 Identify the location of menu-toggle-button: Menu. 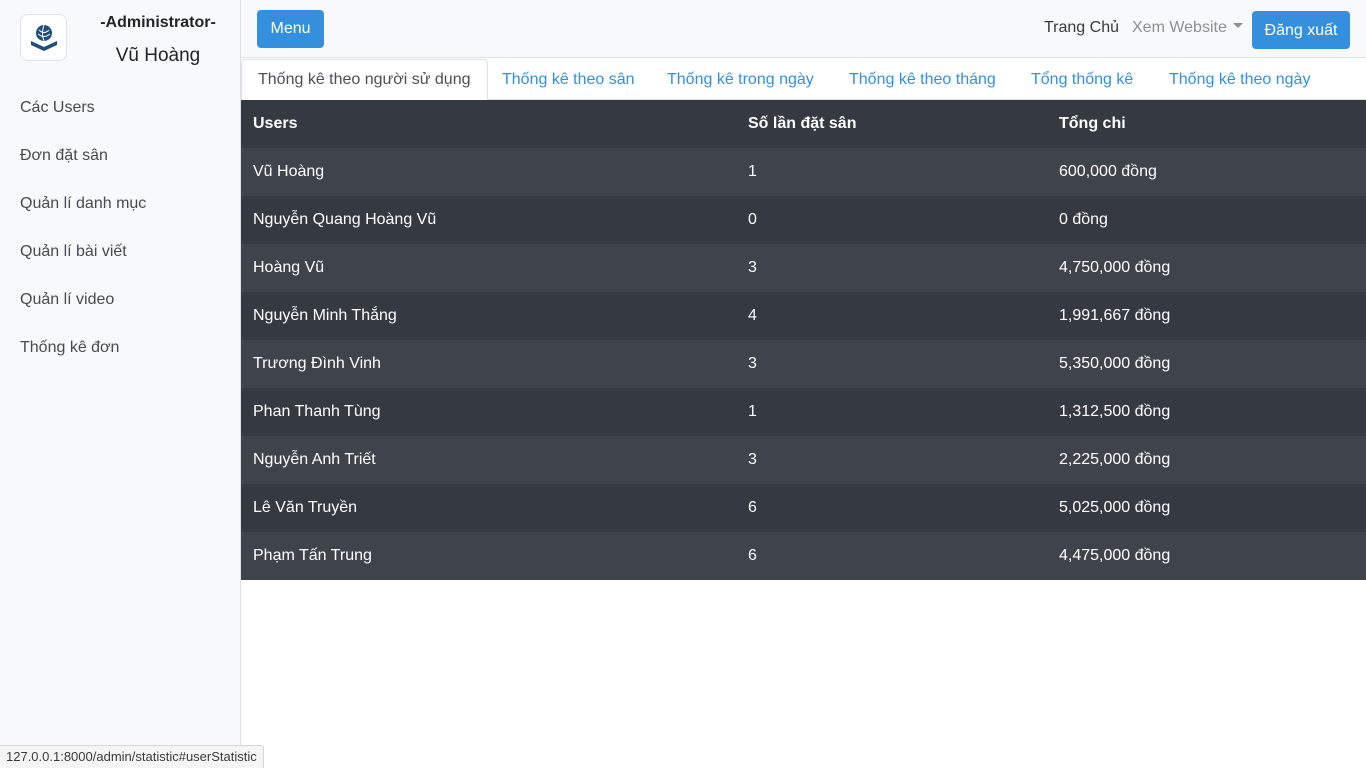
(290, 29).